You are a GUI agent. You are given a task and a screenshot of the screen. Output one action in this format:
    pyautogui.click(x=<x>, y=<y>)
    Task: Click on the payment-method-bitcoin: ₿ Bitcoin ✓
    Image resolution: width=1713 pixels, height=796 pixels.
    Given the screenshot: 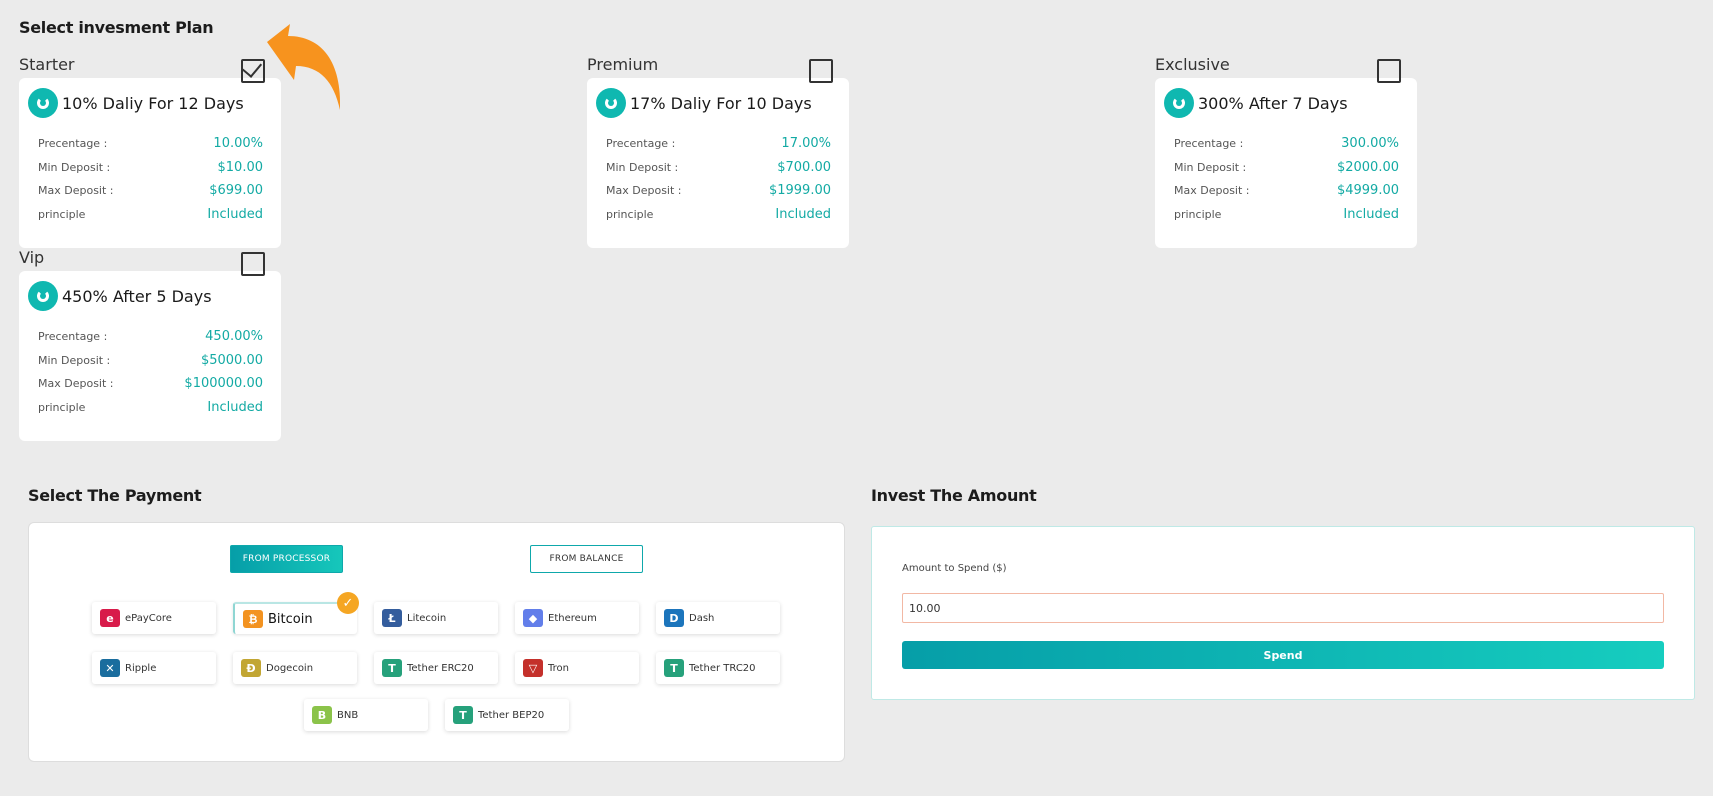 What is the action you would take?
    pyautogui.click(x=296, y=613)
    